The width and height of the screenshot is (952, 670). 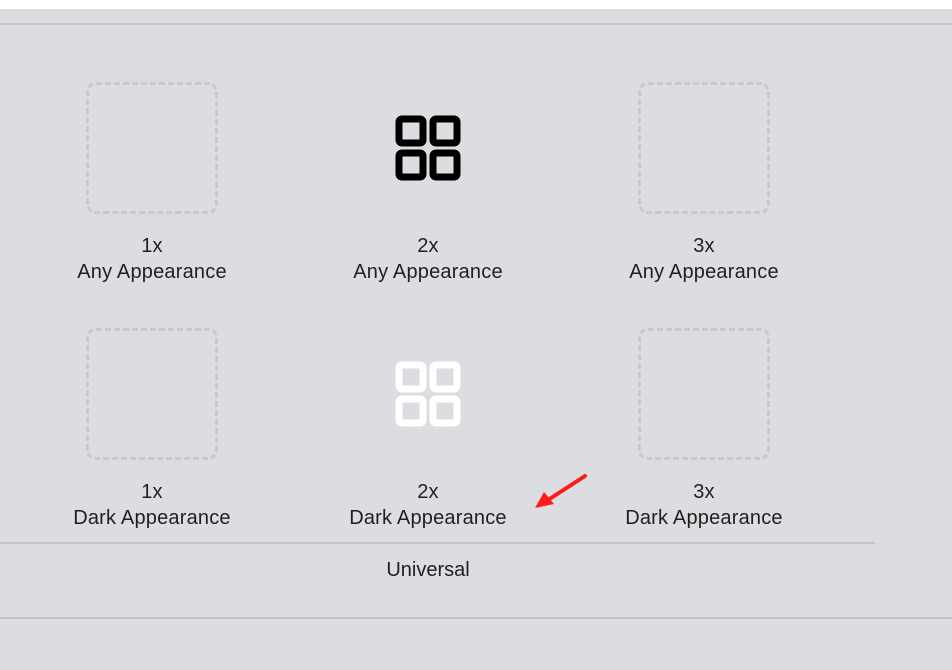 I want to click on slot-label-3x-any: 3x Any Appearance, so click(x=704, y=259).